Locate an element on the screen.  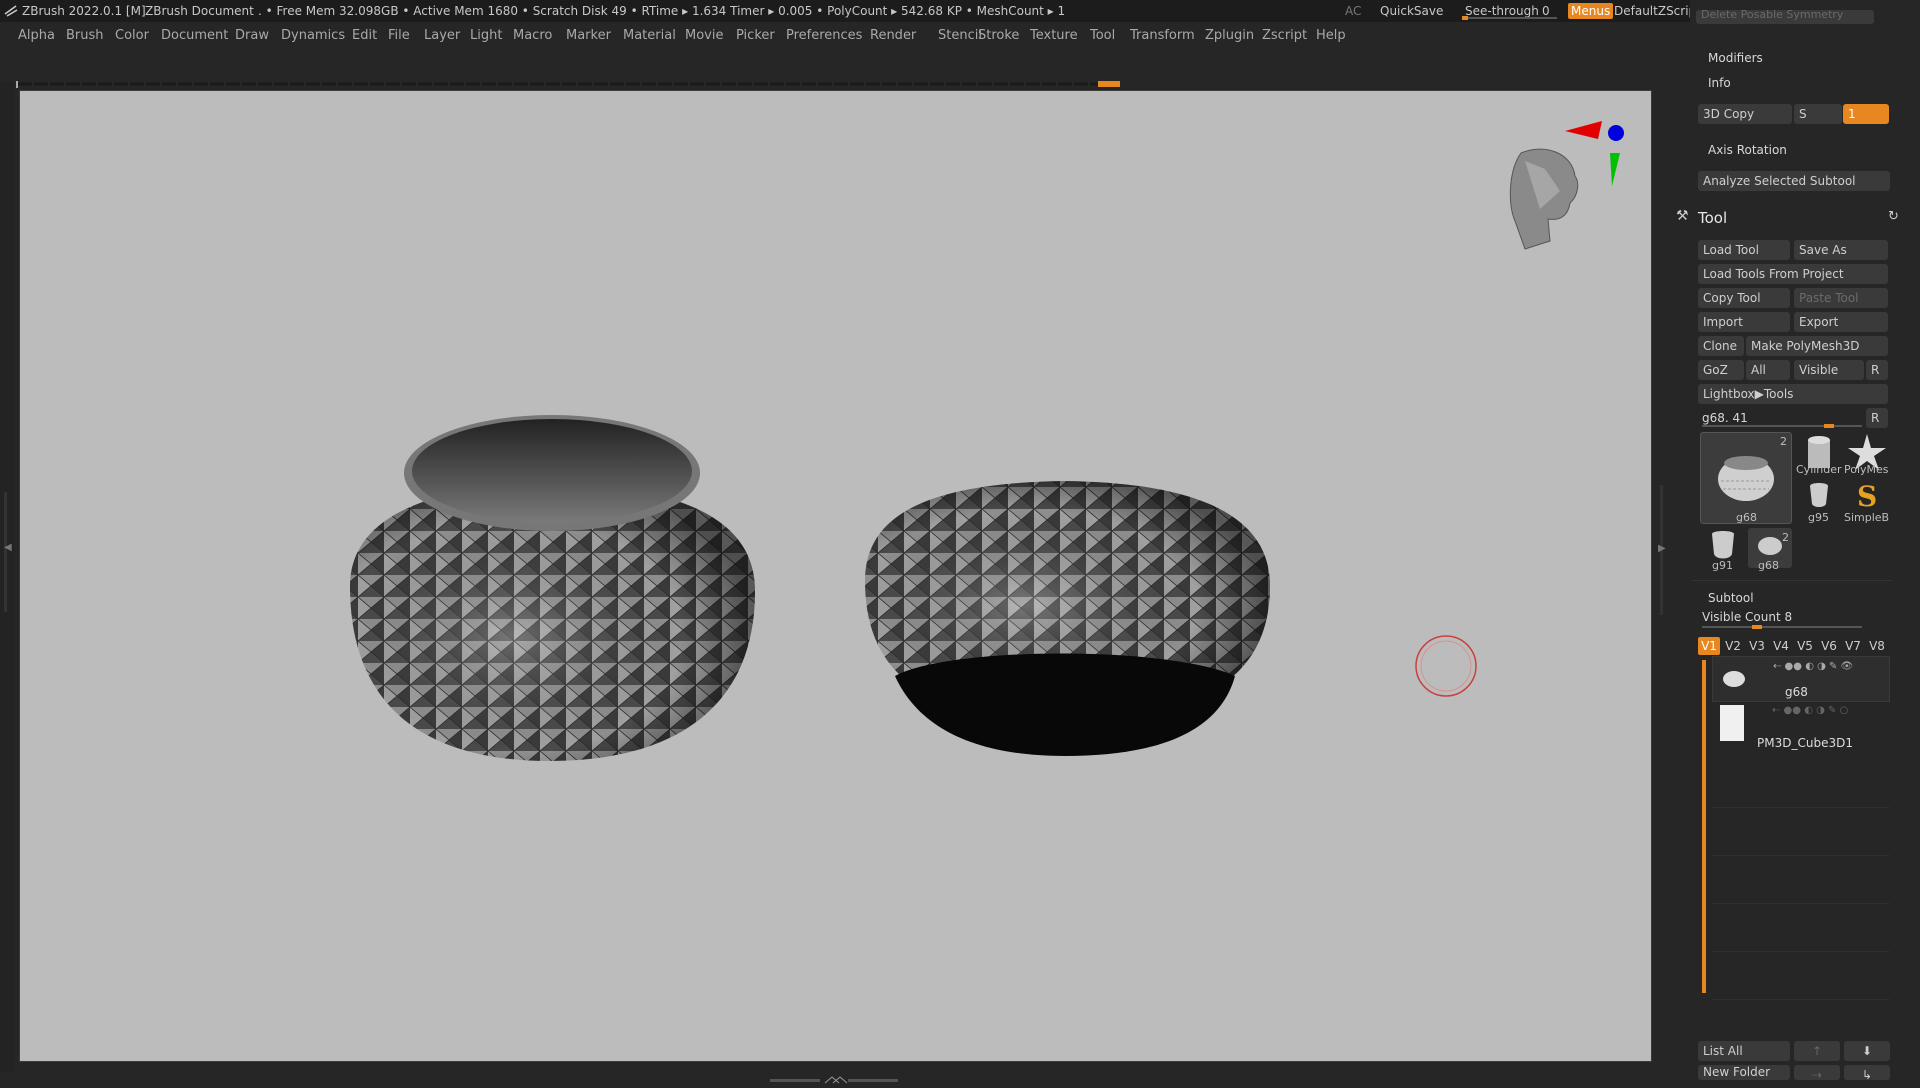
menu-edit: Edit is located at coordinates (364, 35).